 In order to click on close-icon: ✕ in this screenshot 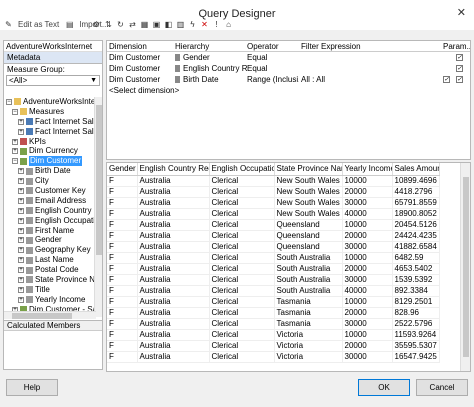, I will do `click(461, 12)`.